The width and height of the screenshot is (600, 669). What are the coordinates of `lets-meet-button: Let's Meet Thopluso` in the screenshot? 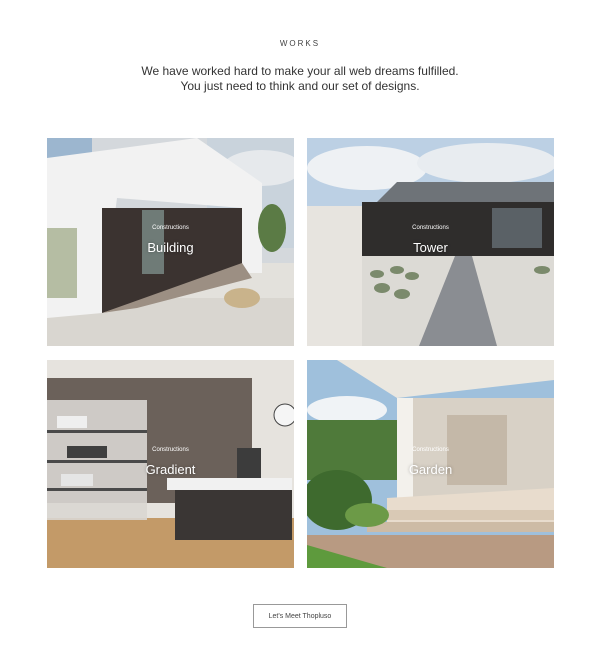 It's located at (300, 616).